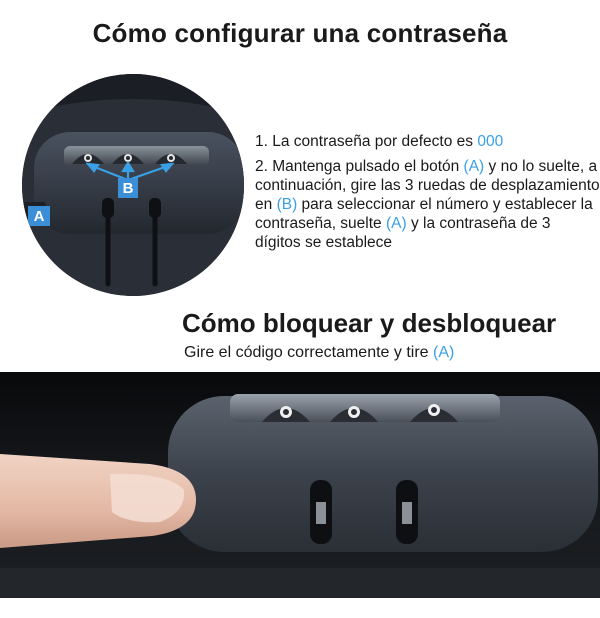 The height and width of the screenshot is (618, 600). I want to click on page-title: Cómo configurar una contraseña, so click(300, 33).